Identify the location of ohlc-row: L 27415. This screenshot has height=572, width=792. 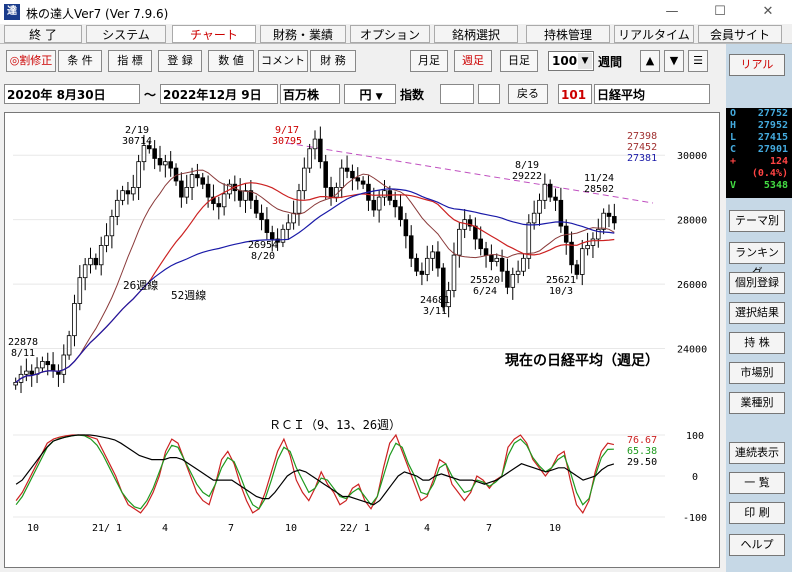
(759, 138).